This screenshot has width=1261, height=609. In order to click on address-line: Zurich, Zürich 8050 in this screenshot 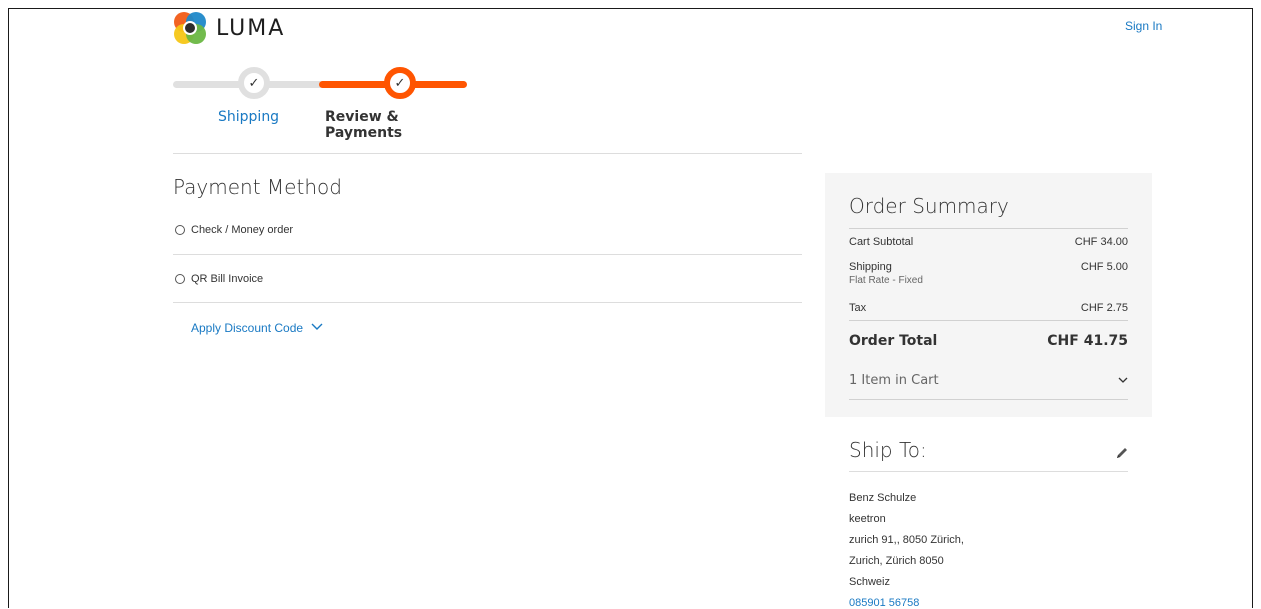, I will do `click(896, 561)`.